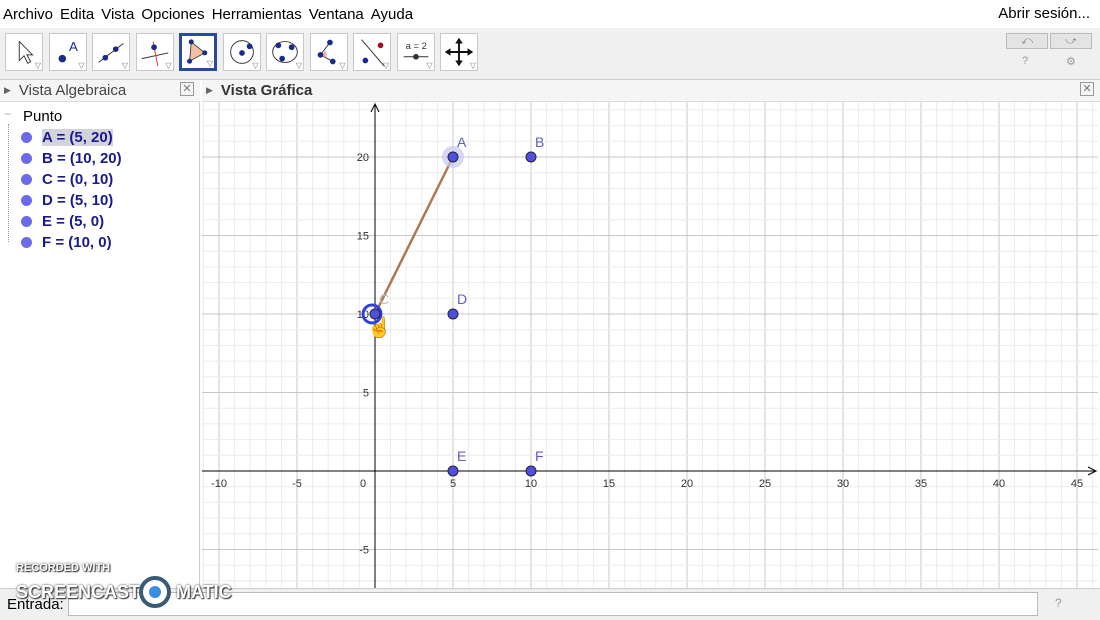 This screenshot has width=1100, height=620. What do you see at coordinates (531, 471) in the screenshot?
I see `point-f` at bounding box center [531, 471].